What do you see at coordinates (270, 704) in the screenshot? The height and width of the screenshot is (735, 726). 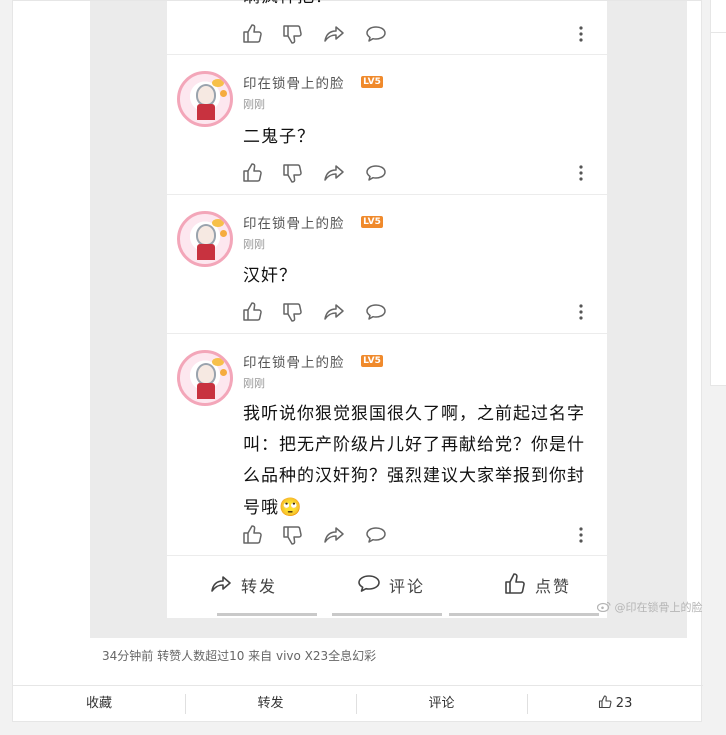 I see `repost-button: 转发` at bounding box center [270, 704].